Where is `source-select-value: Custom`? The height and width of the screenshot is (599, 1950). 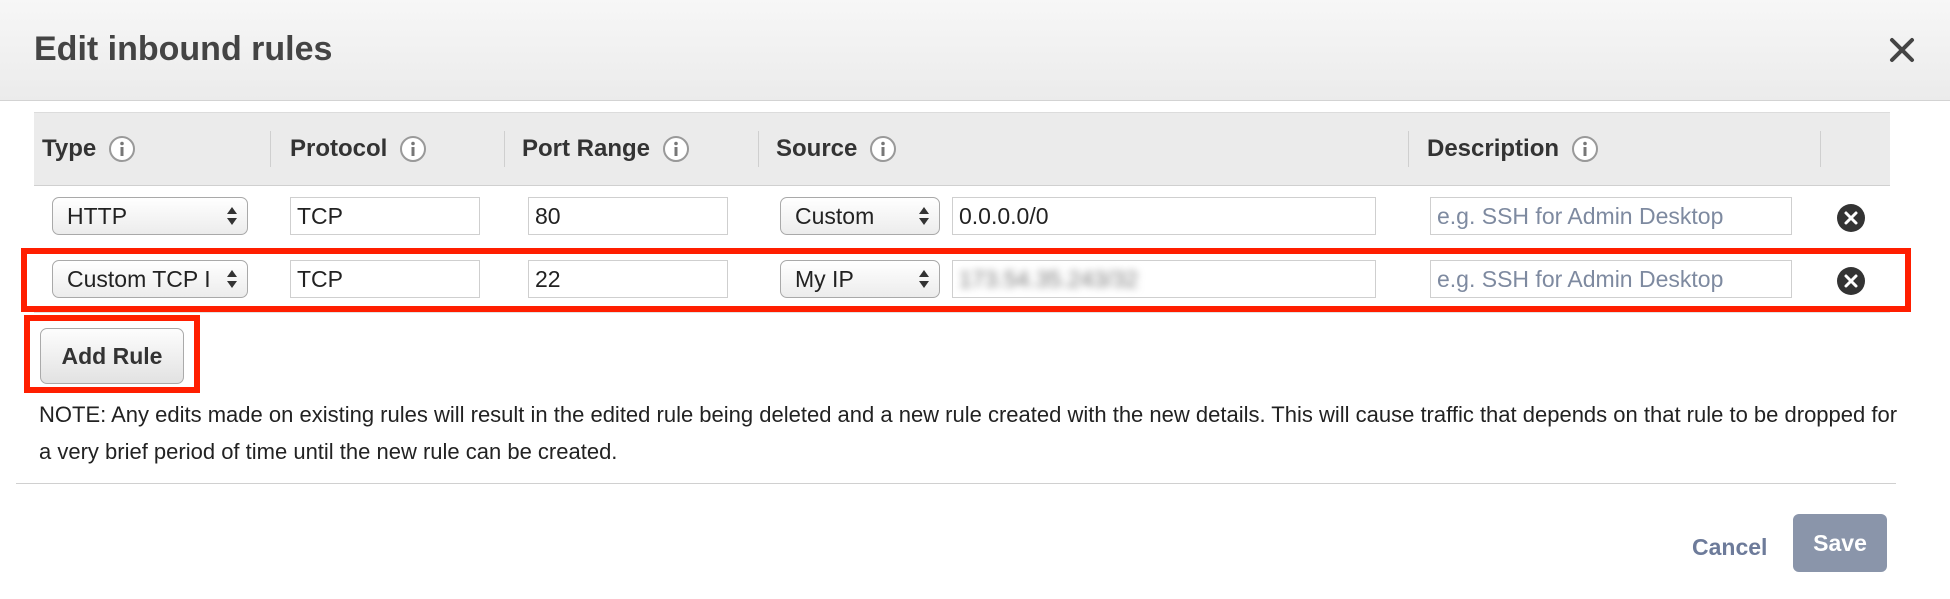 source-select-value: Custom is located at coordinates (835, 216).